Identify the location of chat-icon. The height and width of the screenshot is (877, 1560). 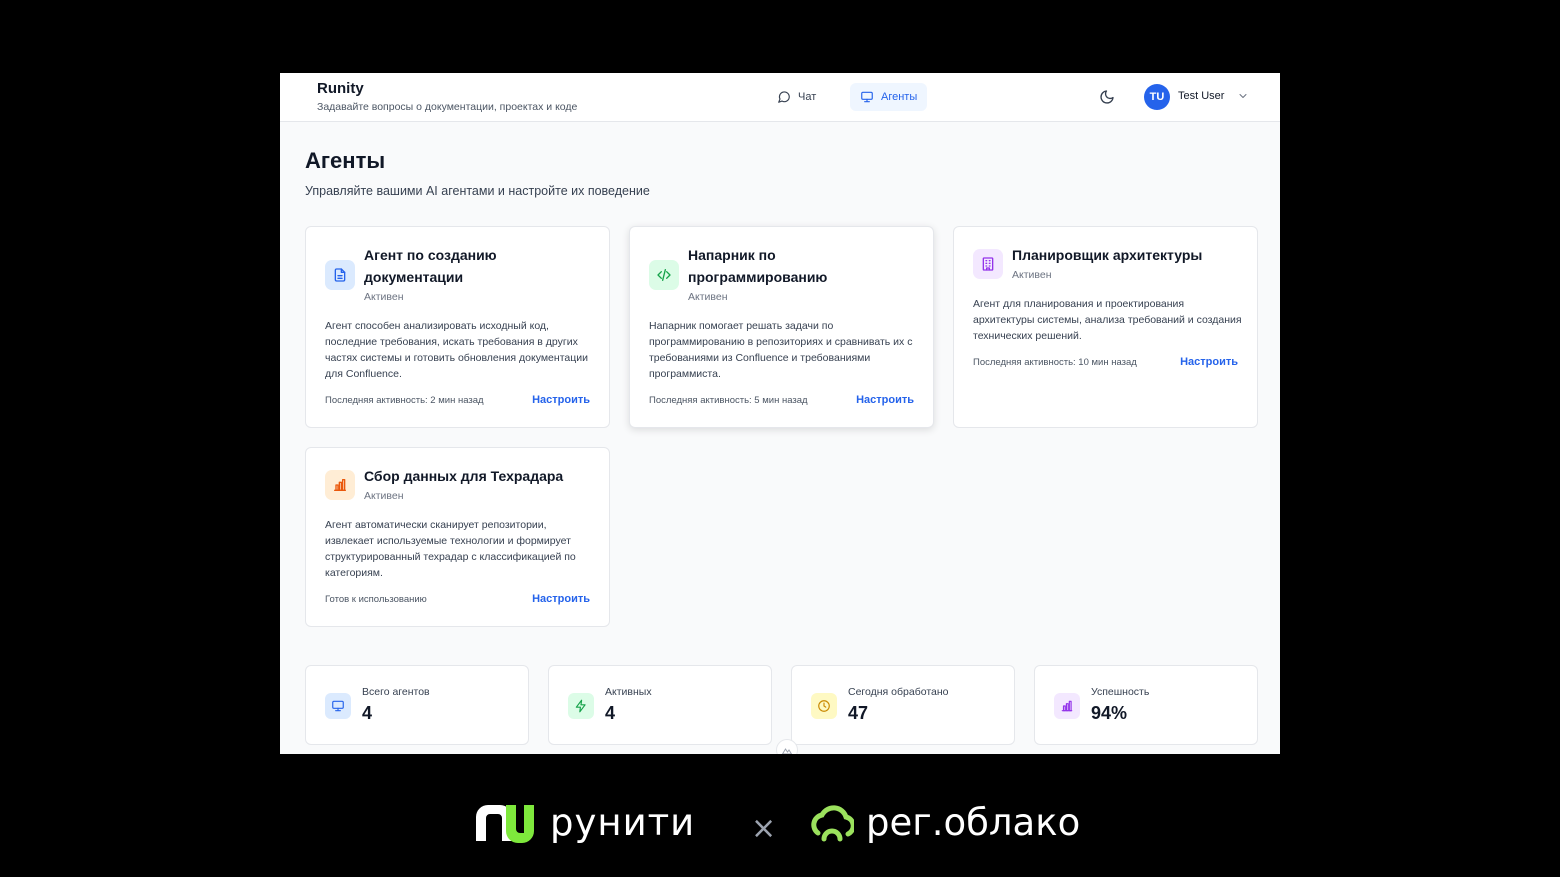
(784, 97).